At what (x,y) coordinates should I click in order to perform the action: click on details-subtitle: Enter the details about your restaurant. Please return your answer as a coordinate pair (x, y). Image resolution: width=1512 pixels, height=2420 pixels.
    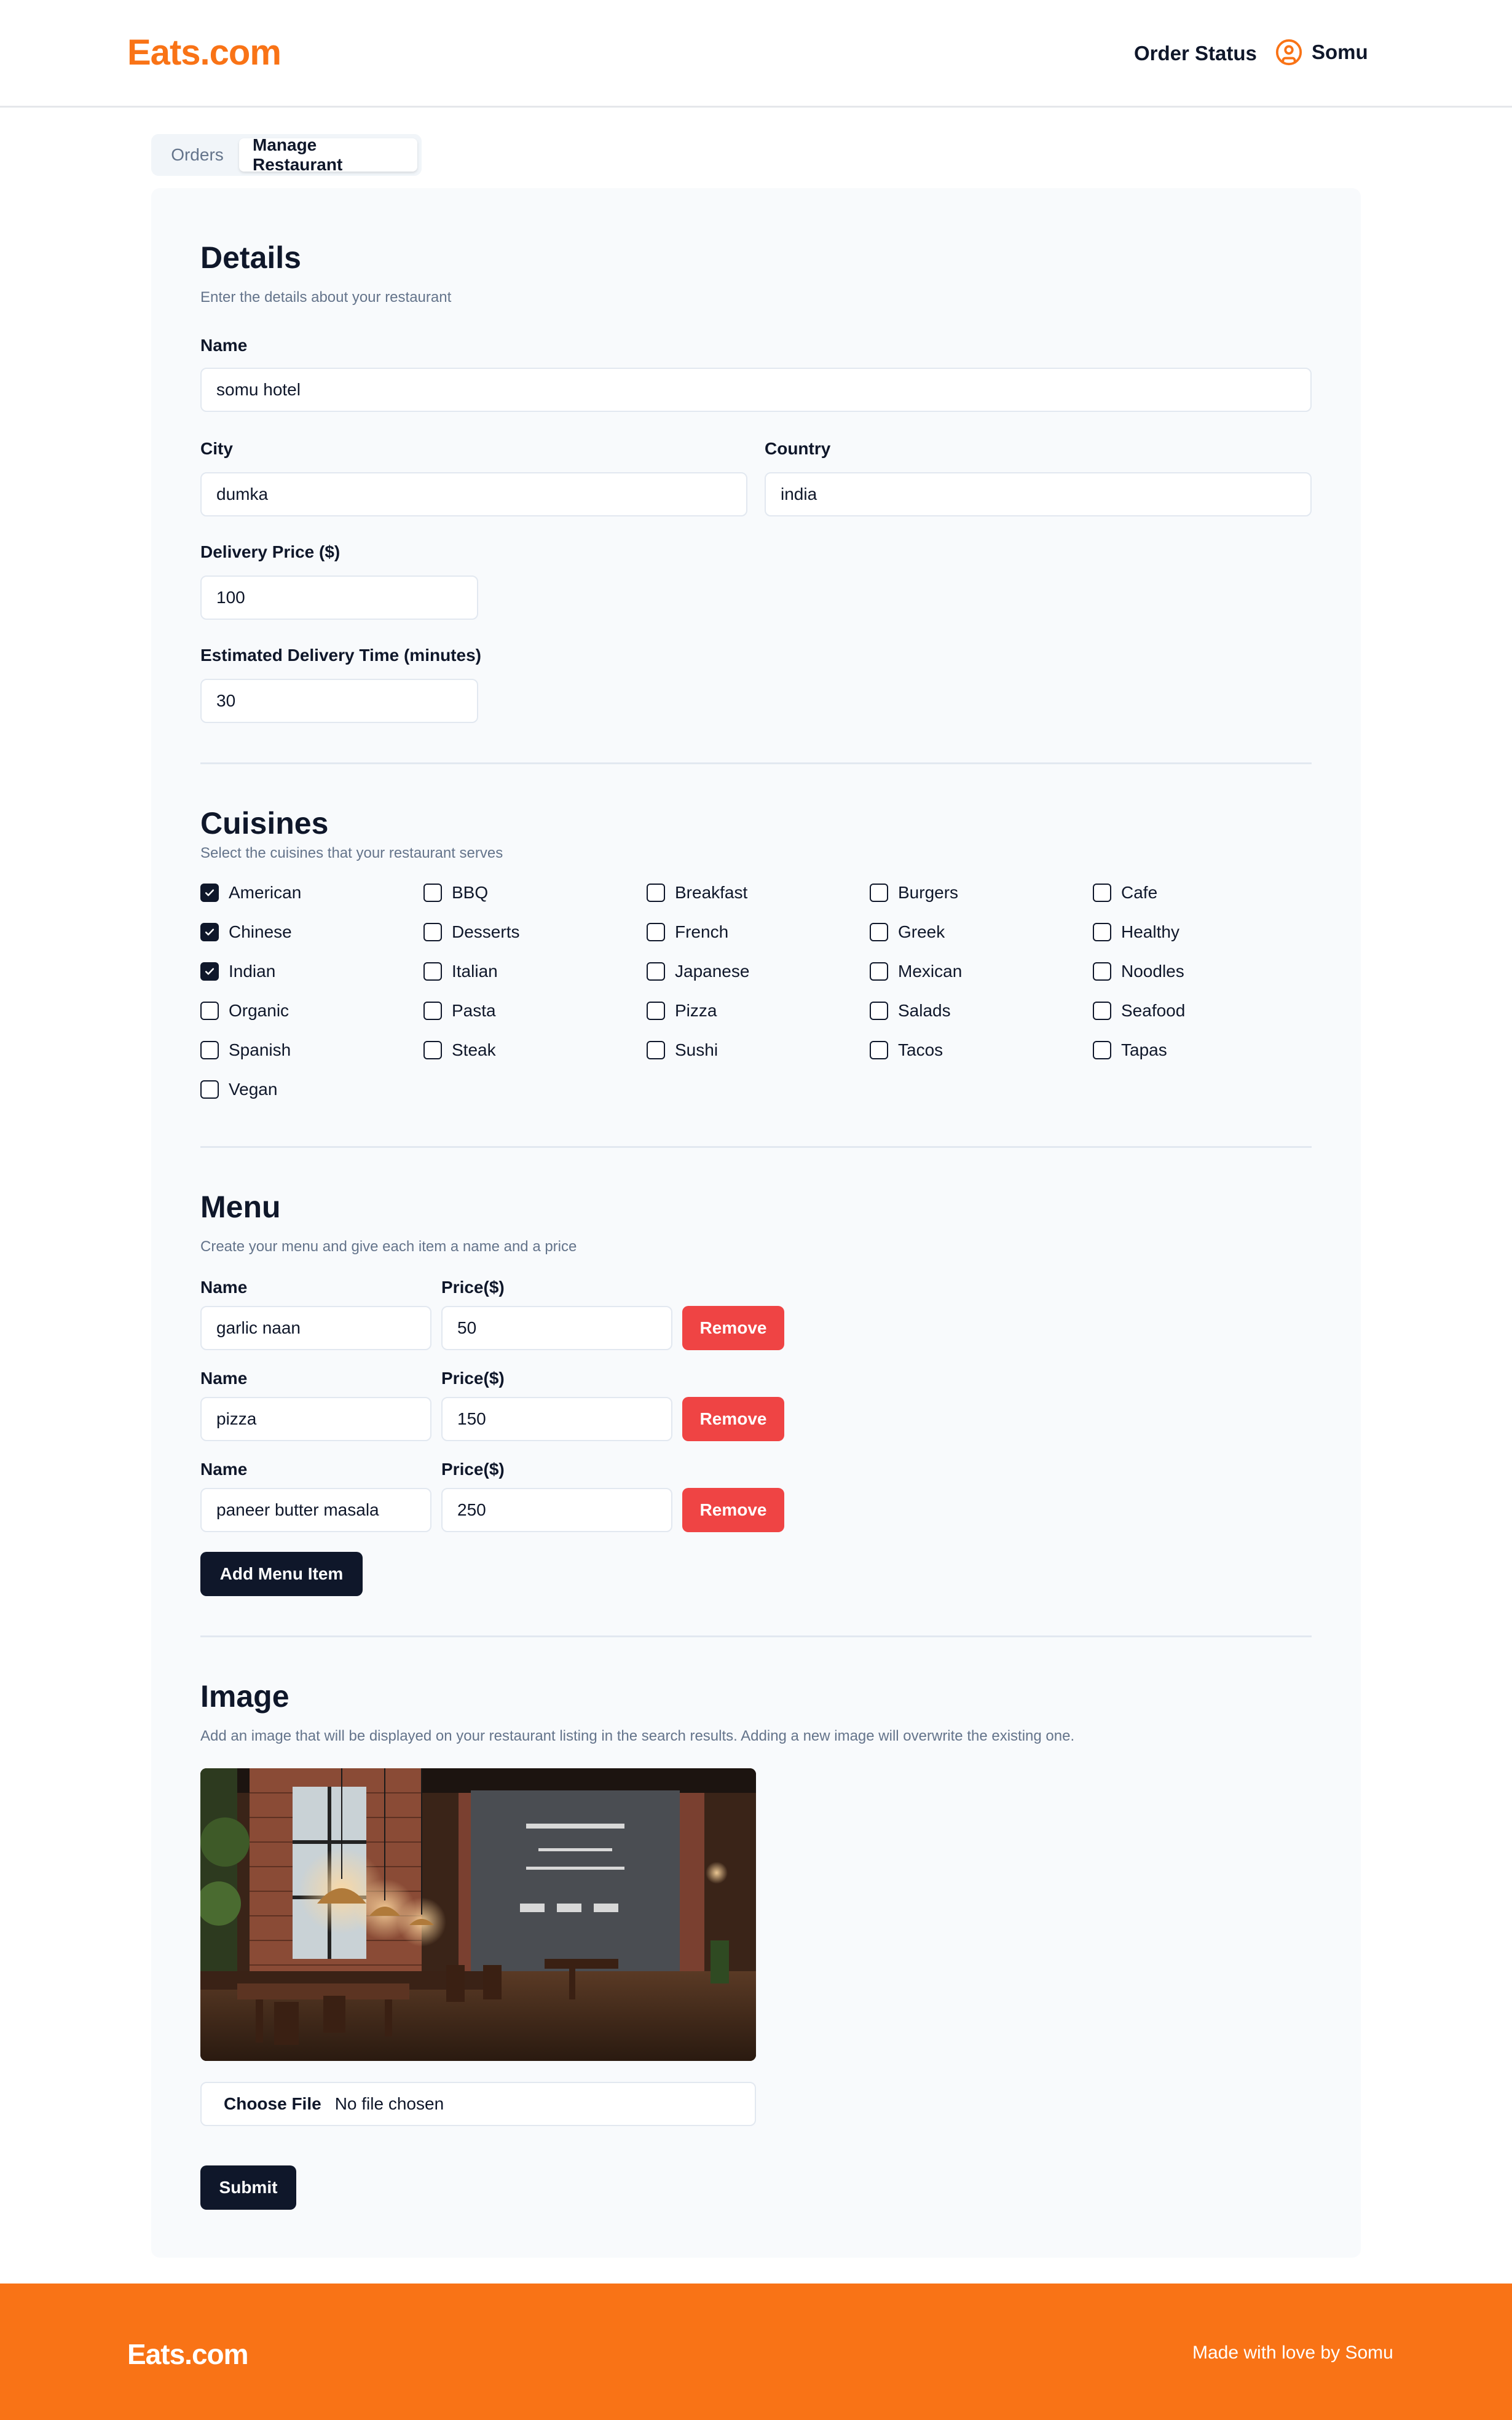
    Looking at the image, I should click on (326, 297).